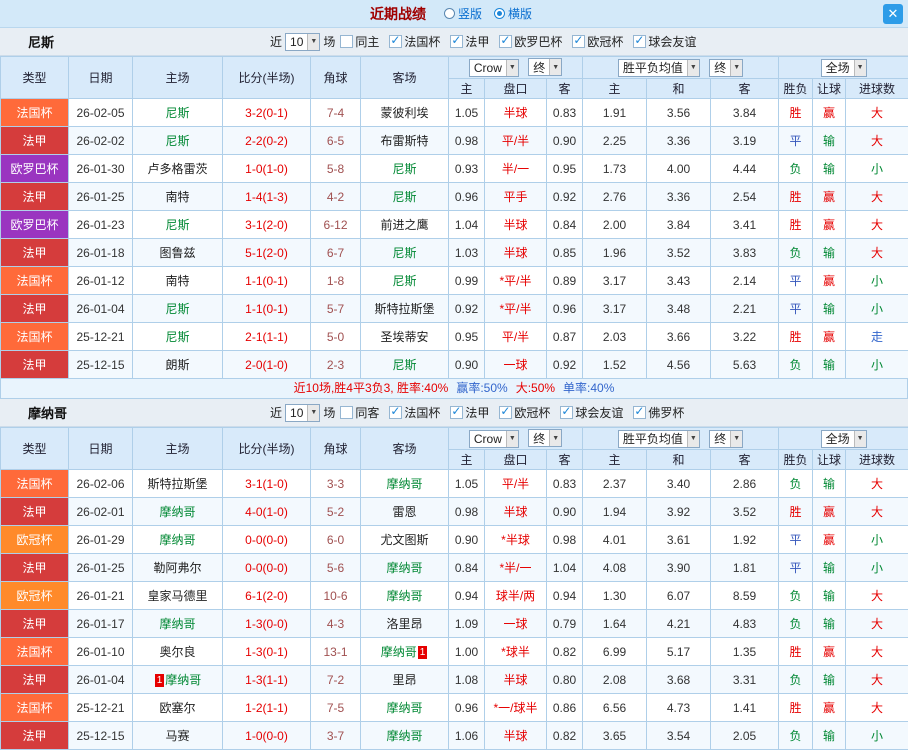 This screenshot has height=752, width=908. I want to click on team-name: 蒙彼利埃, so click(404, 113).